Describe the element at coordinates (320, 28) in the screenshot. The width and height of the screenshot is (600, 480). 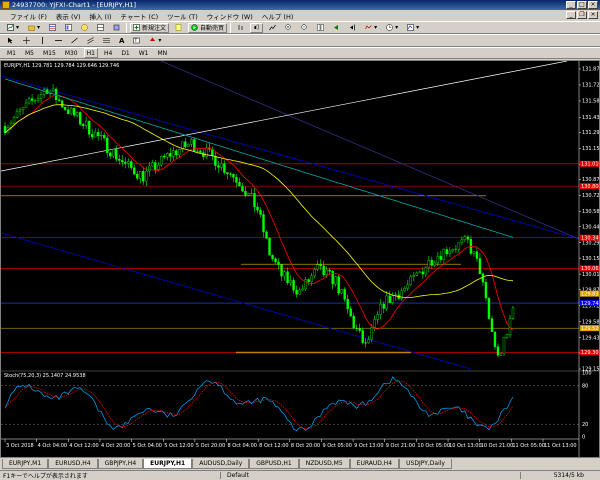
I see `tile-windows-button` at that location.